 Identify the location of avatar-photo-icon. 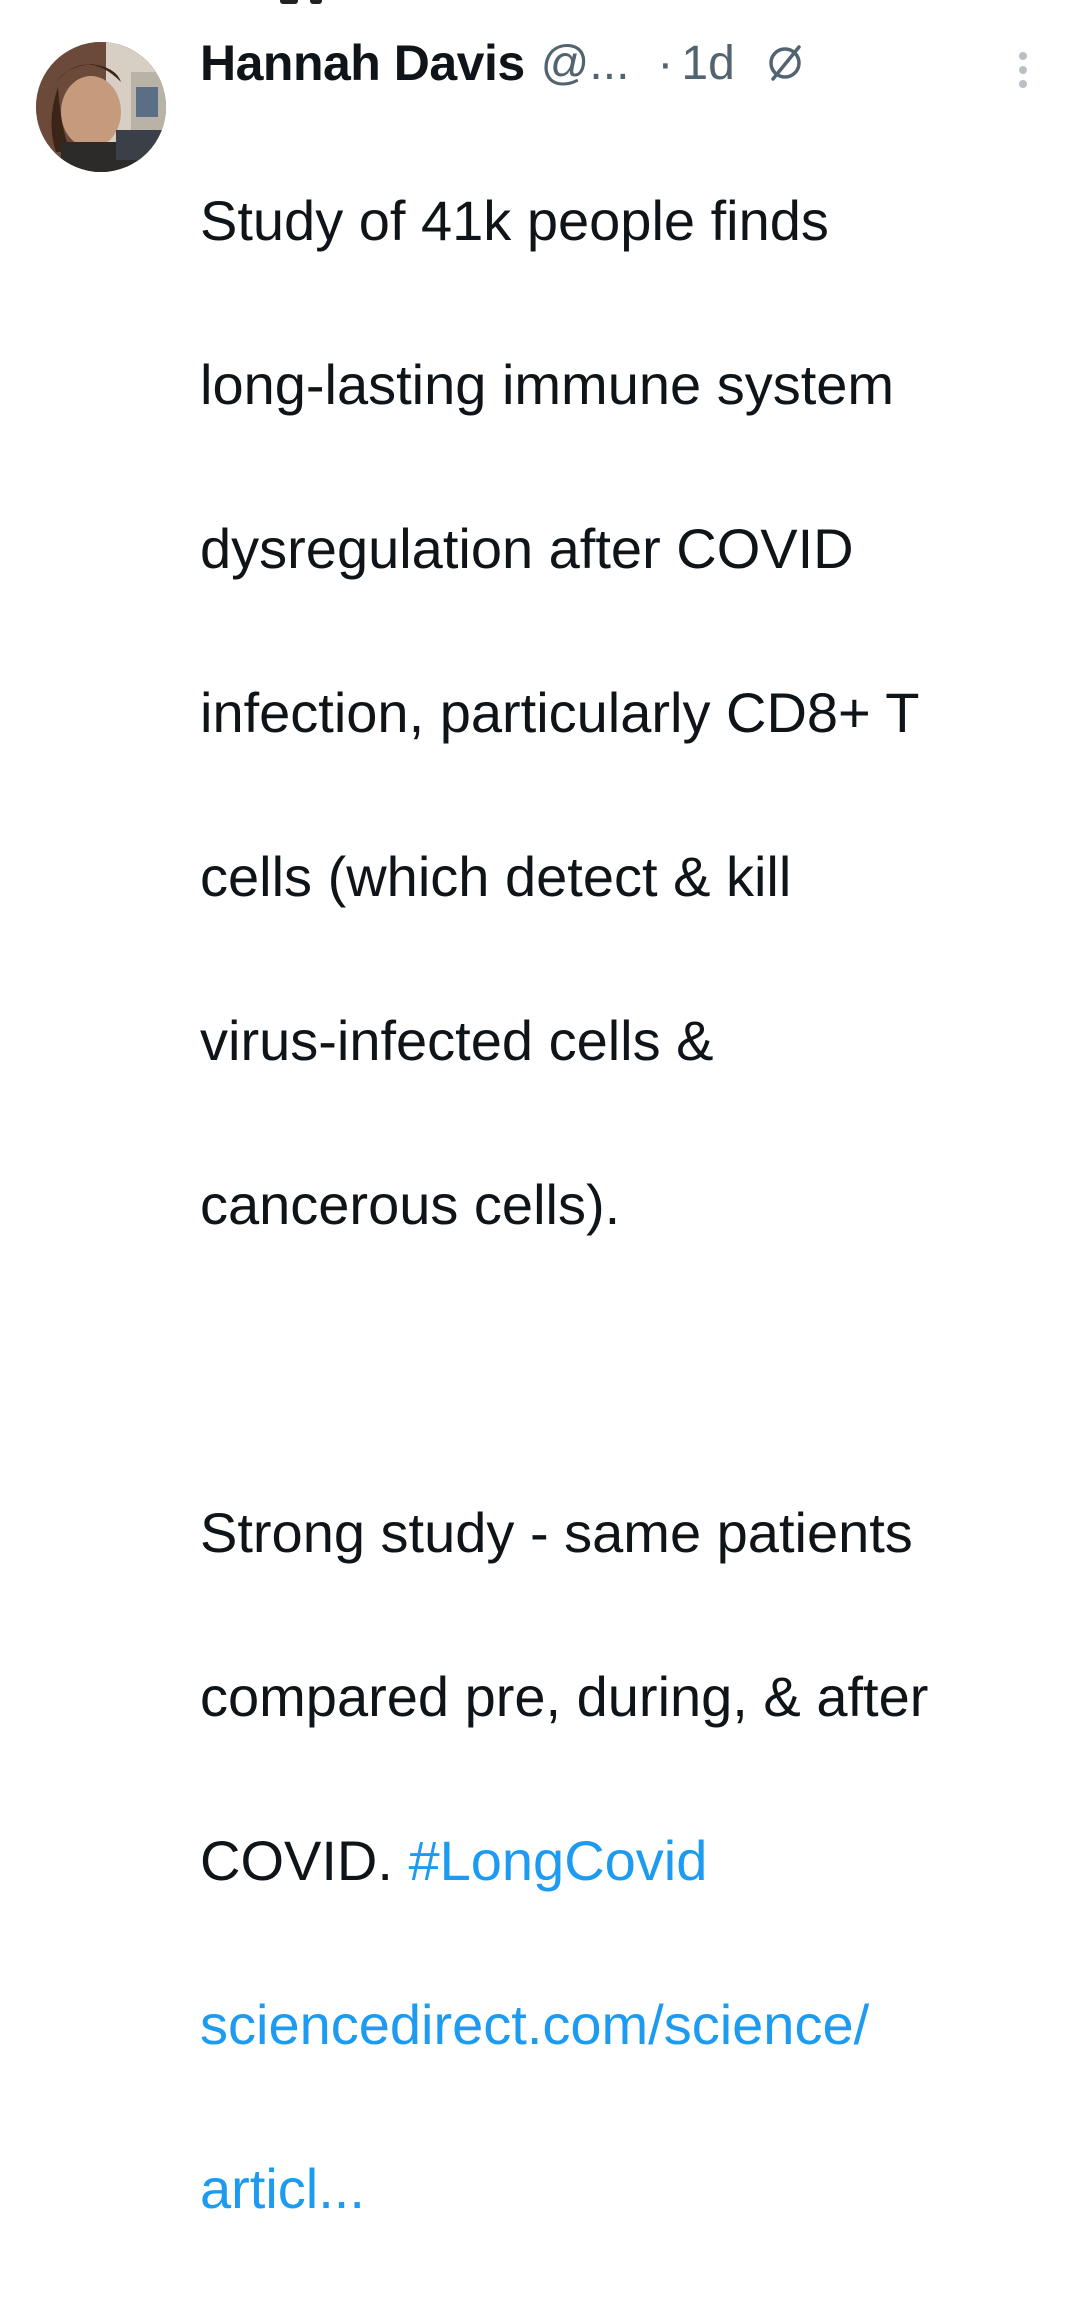
(101, 107).